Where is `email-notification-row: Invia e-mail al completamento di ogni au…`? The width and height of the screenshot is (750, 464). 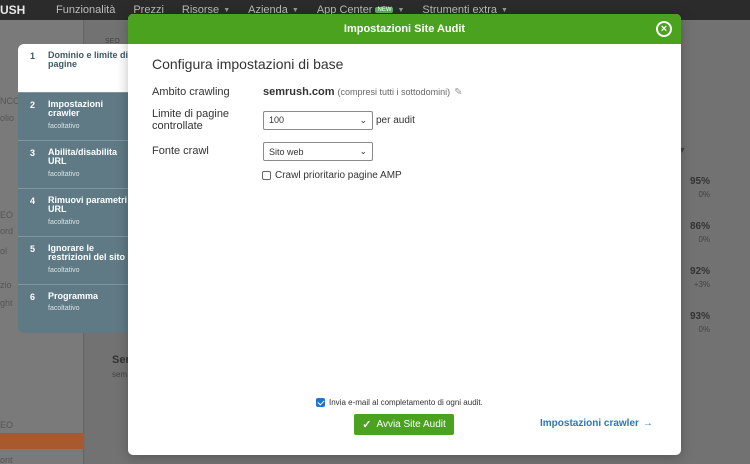 email-notification-row: Invia e-mail al completamento di ogni au… is located at coordinates (399, 402).